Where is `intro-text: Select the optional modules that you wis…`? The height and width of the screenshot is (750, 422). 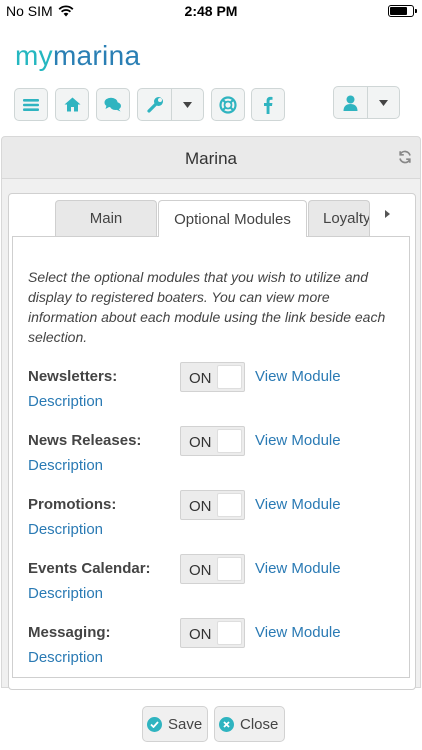
intro-text: Select the optional modules that you wis… is located at coordinates (207, 307).